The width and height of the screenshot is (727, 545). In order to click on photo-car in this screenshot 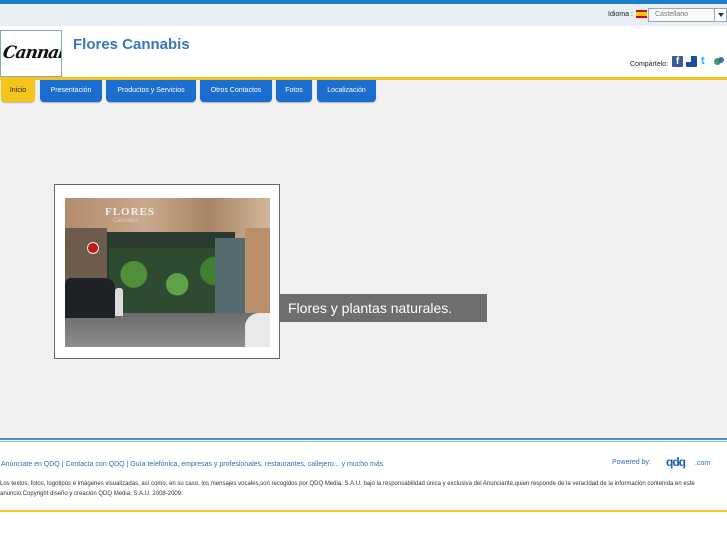, I will do `click(90, 298)`.